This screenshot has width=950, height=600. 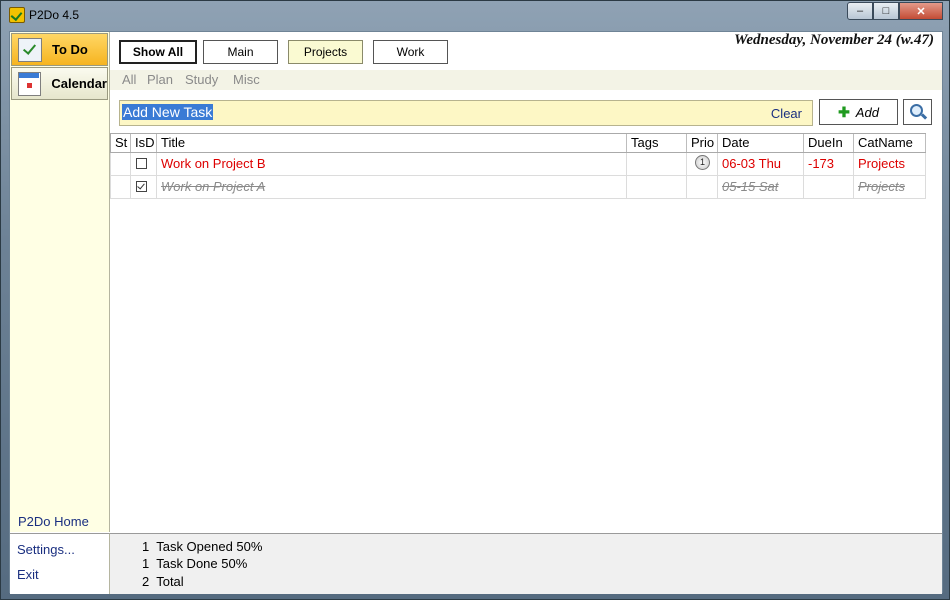 I want to click on priority-icon: 1, so click(x=702, y=162).